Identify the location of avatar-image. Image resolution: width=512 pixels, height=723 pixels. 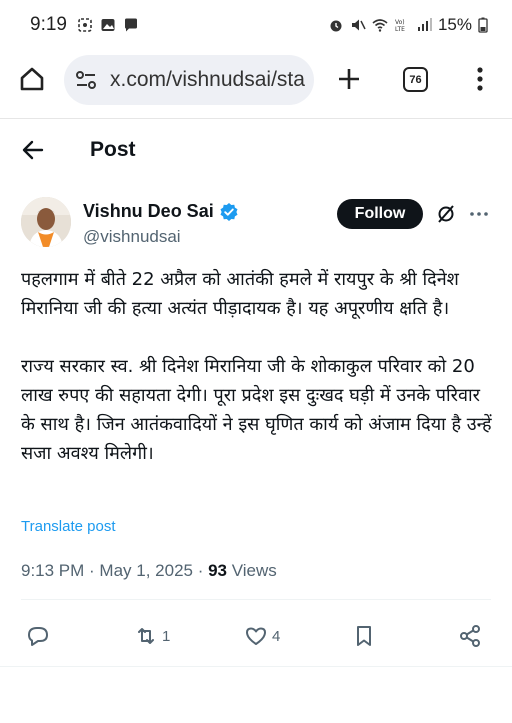
(46, 222).